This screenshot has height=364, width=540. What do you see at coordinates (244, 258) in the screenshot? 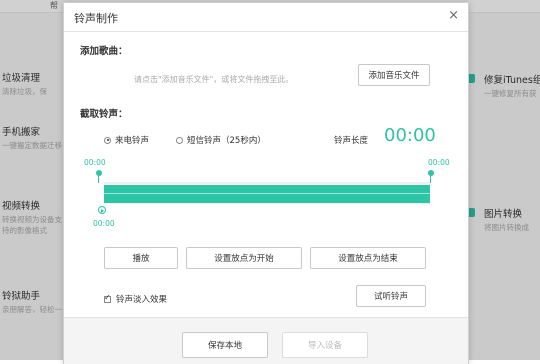
I see `set-start-button: 设置放点为开始` at bounding box center [244, 258].